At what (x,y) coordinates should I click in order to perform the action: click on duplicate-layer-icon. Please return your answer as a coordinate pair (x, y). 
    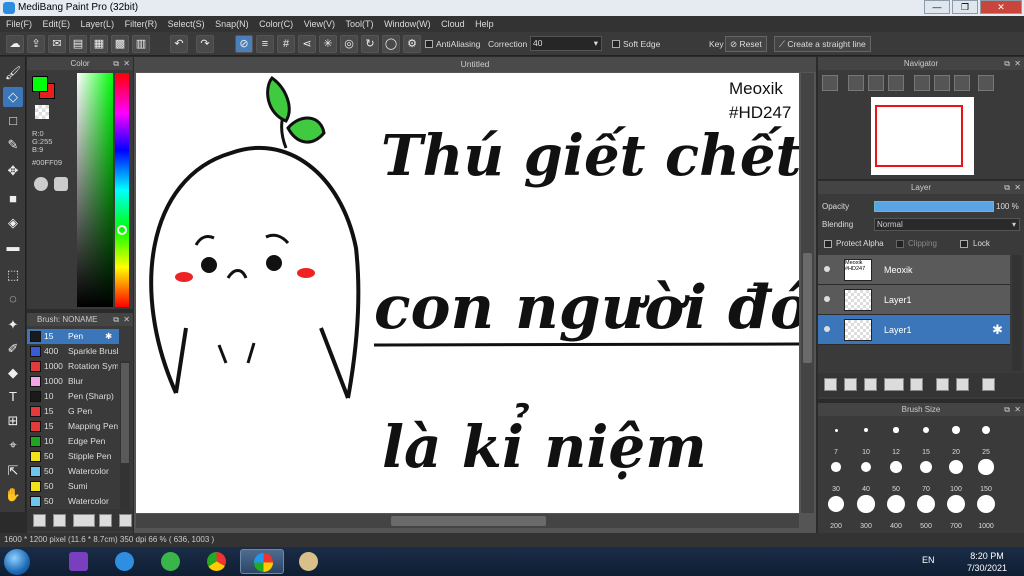
    Looking at the image, I should click on (942, 384).